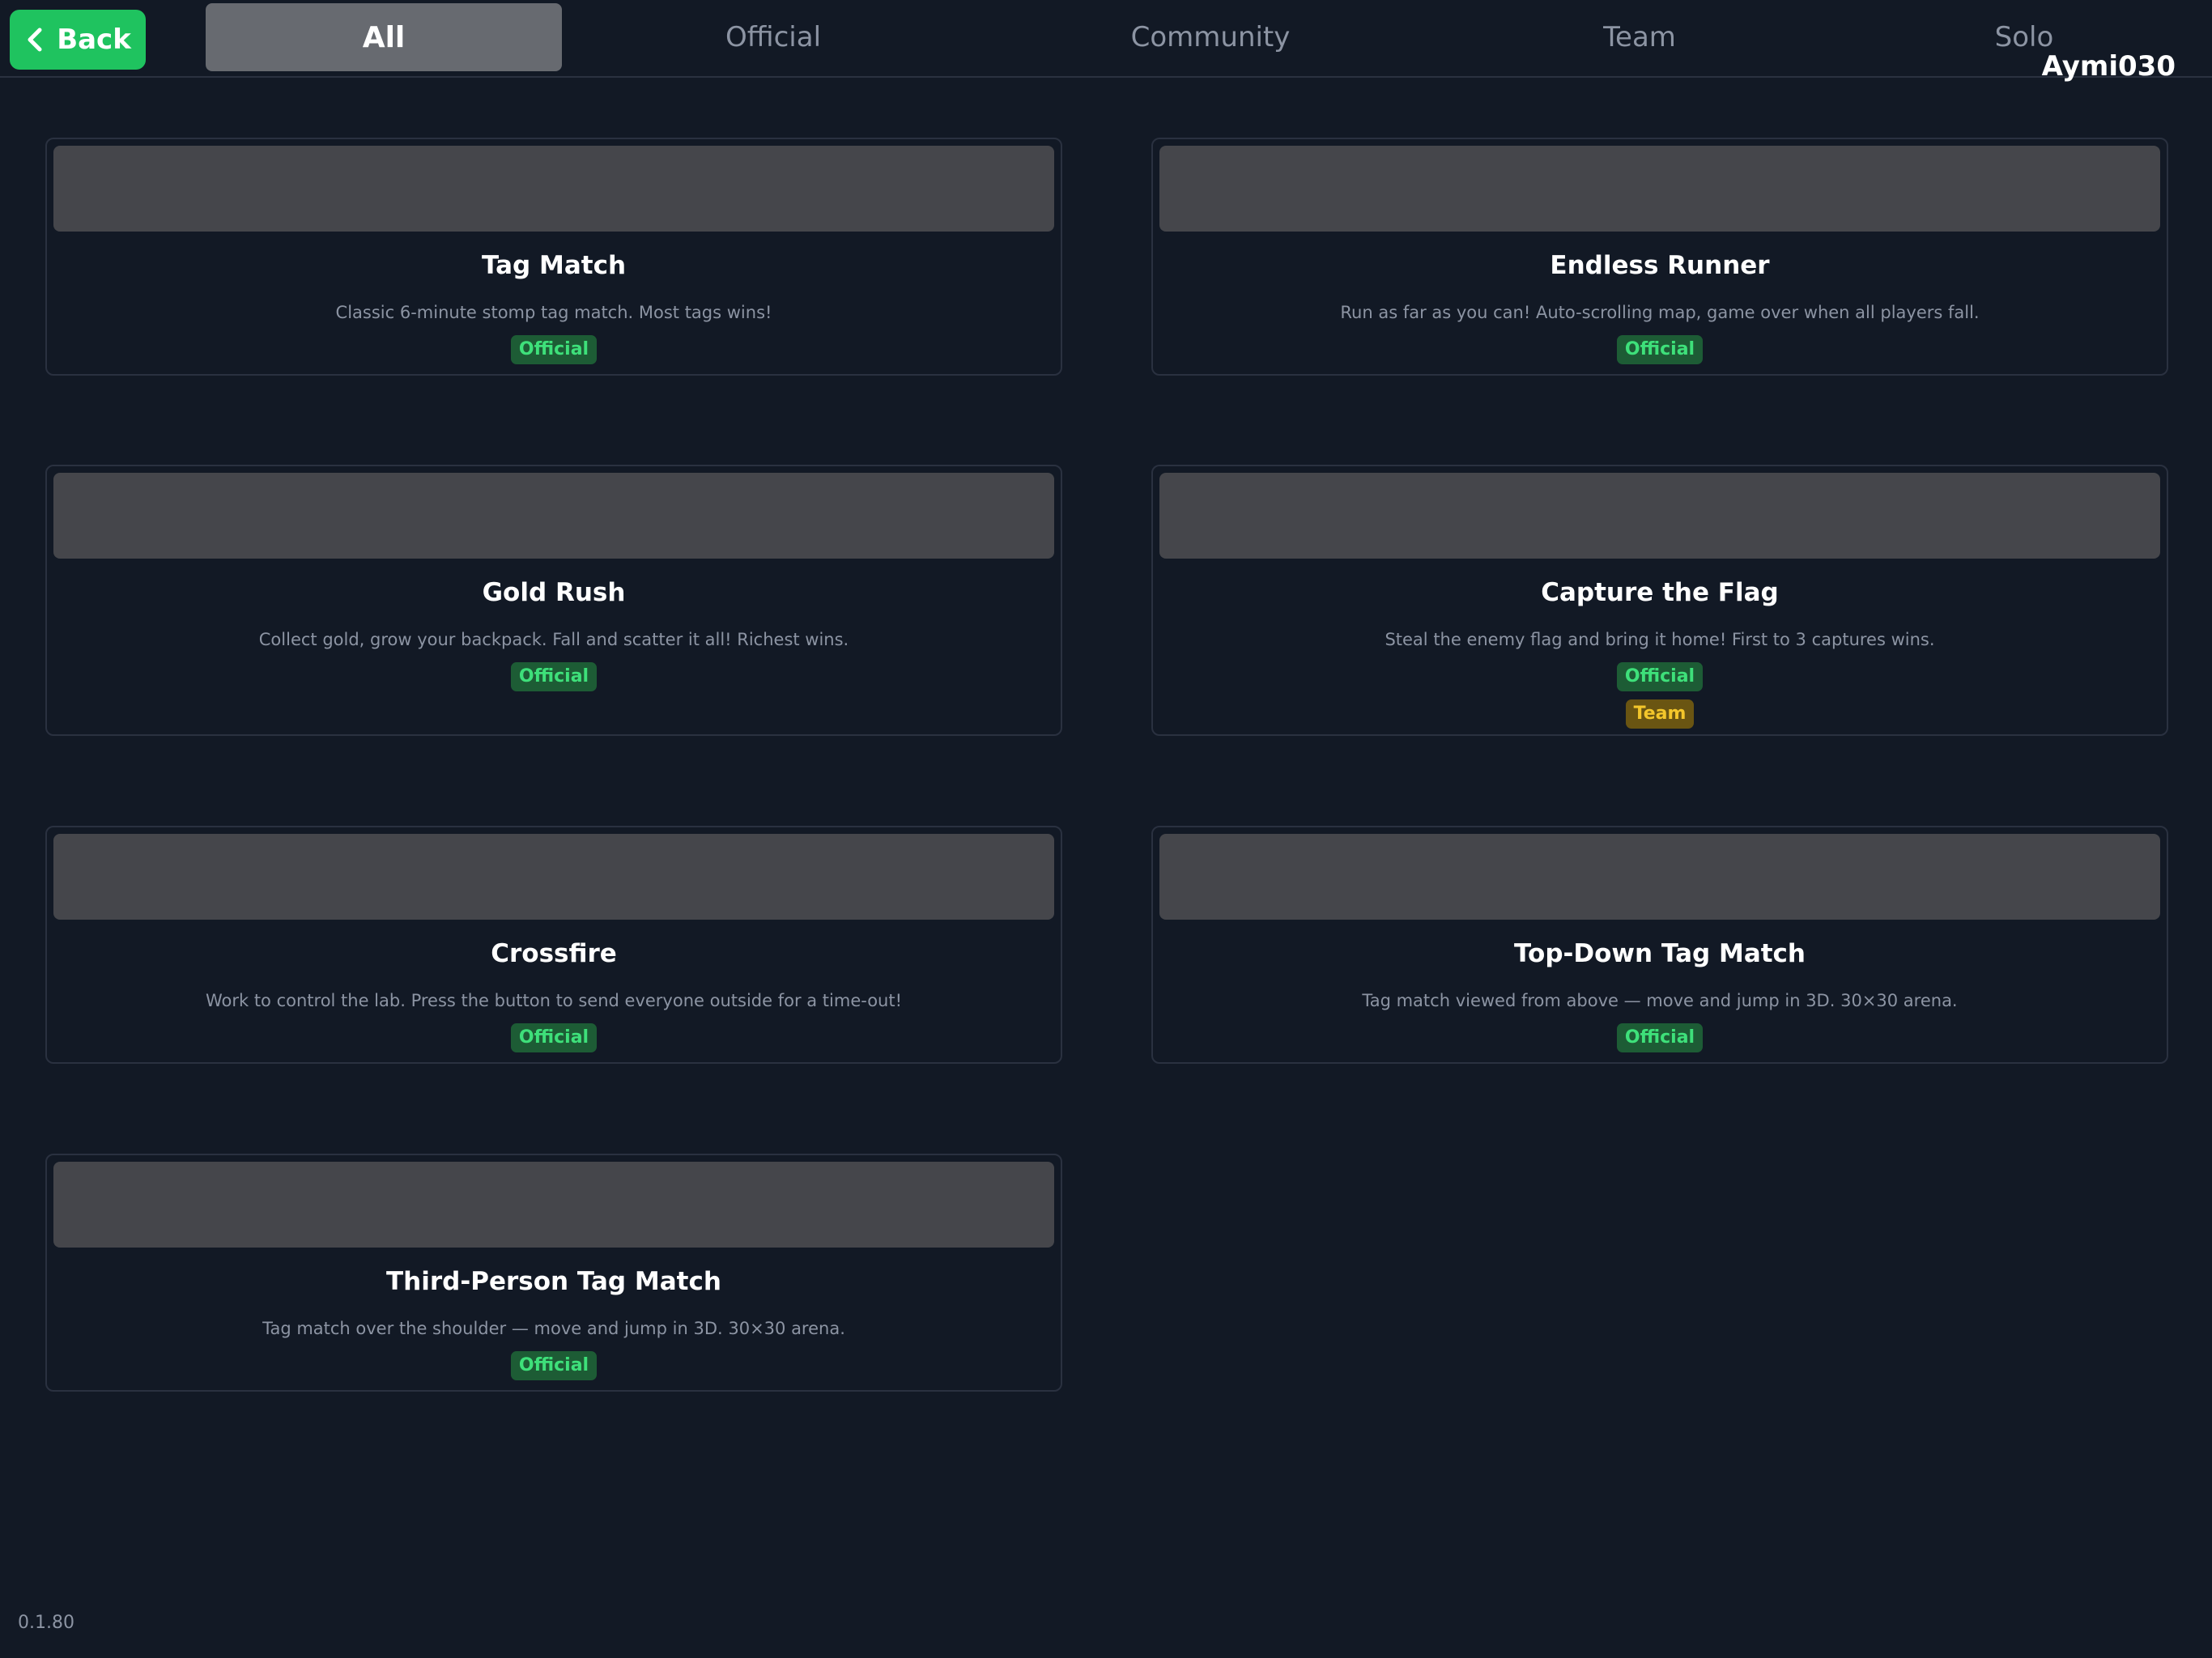 This screenshot has width=2212, height=1658. I want to click on back-button-label: Back, so click(94, 39).